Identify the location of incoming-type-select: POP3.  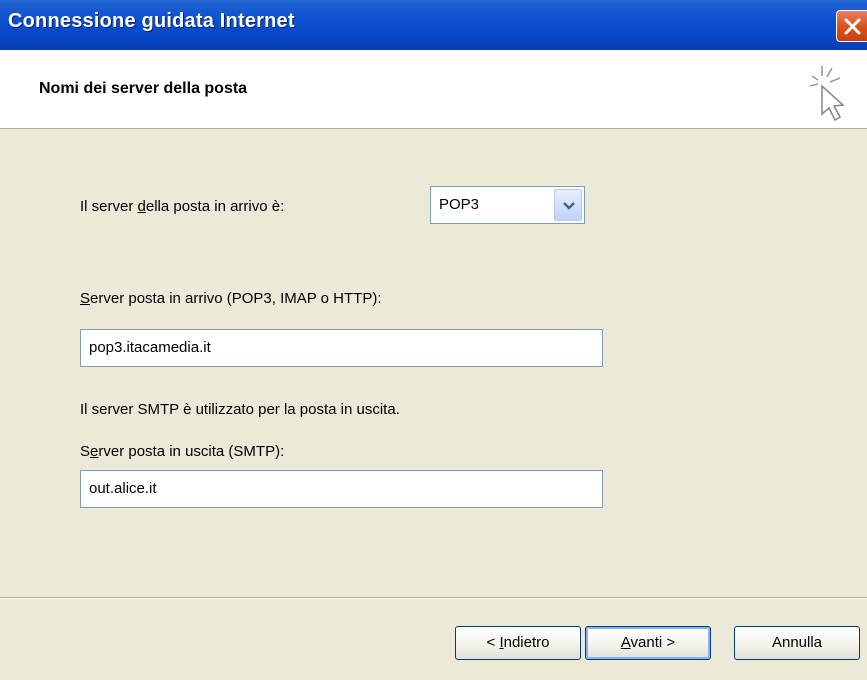
(507, 205).